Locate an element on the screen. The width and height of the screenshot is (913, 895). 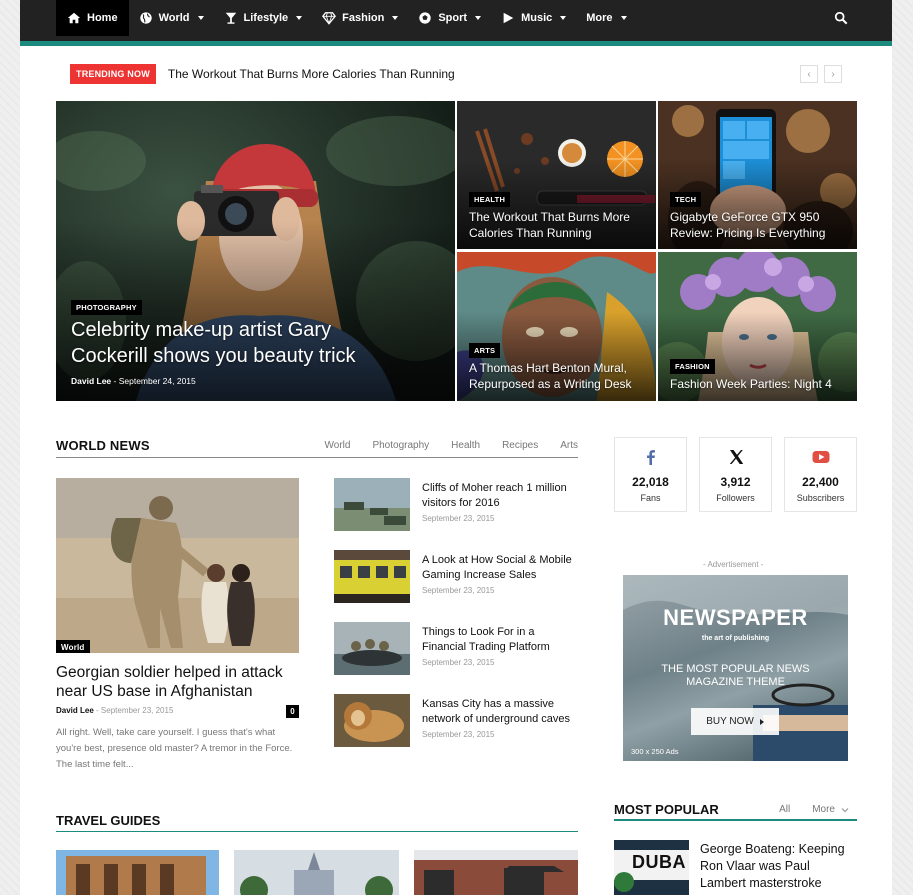
nav-item-home: Home is located at coordinates (92, 18).